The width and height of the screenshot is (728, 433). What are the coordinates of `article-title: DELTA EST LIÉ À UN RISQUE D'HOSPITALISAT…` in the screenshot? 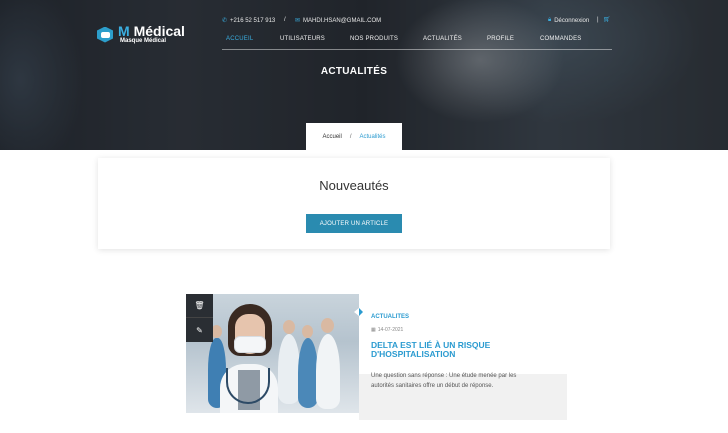 It's located at (446, 350).